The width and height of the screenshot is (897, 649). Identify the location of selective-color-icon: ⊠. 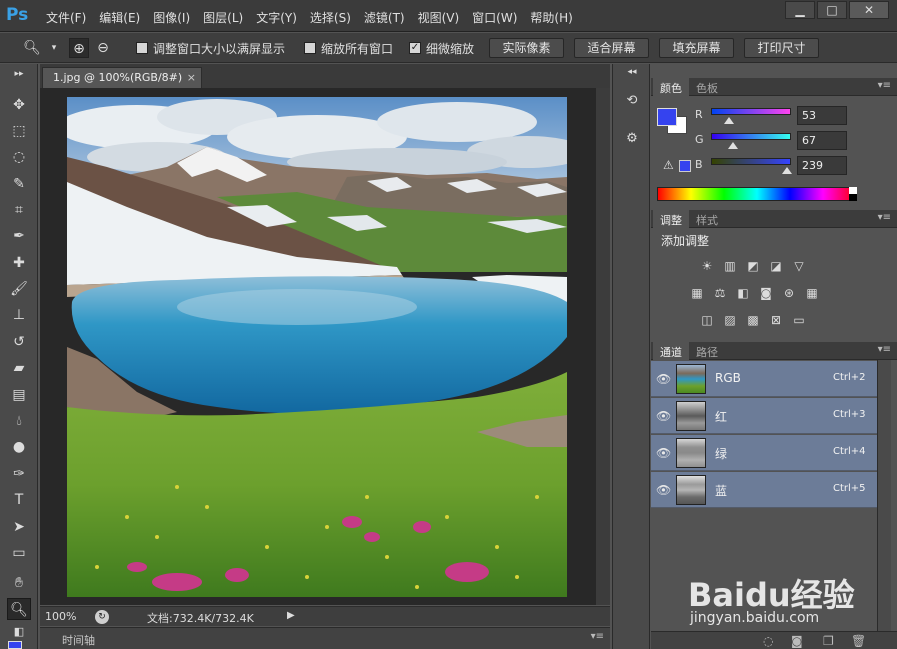
(776, 320).